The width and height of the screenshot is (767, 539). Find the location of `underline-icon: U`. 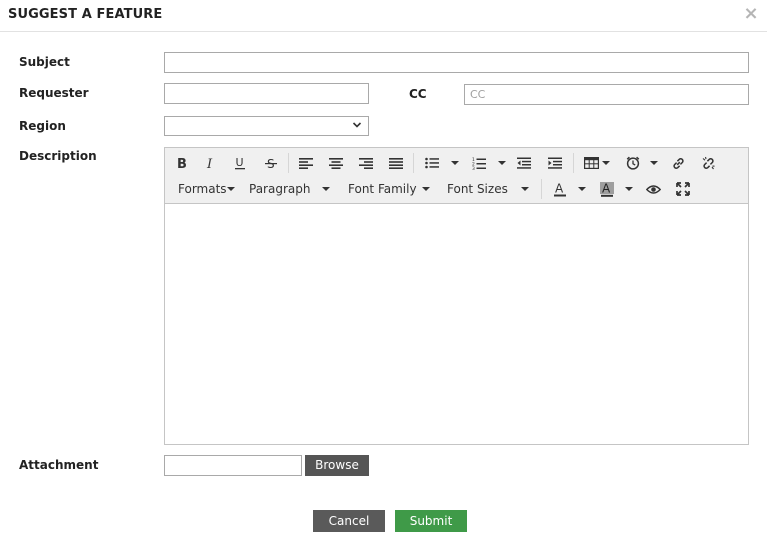

underline-icon: U is located at coordinates (240, 163).